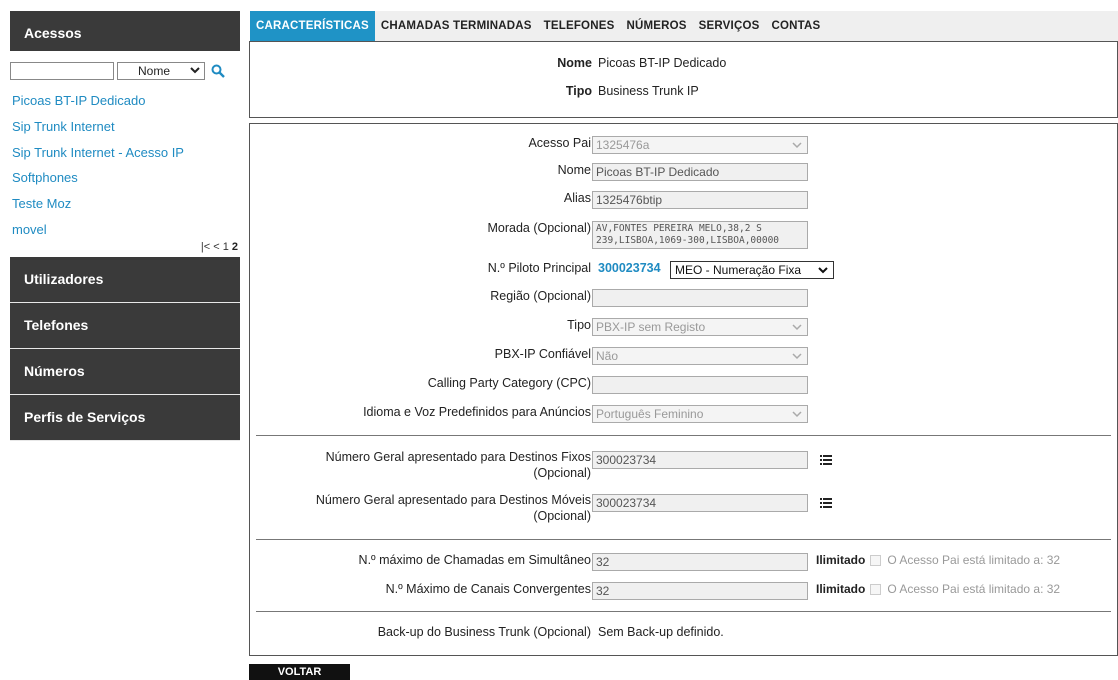  What do you see at coordinates (700, 298) in the screenshot?
I see `region-input` at bounding box center [700, 298].